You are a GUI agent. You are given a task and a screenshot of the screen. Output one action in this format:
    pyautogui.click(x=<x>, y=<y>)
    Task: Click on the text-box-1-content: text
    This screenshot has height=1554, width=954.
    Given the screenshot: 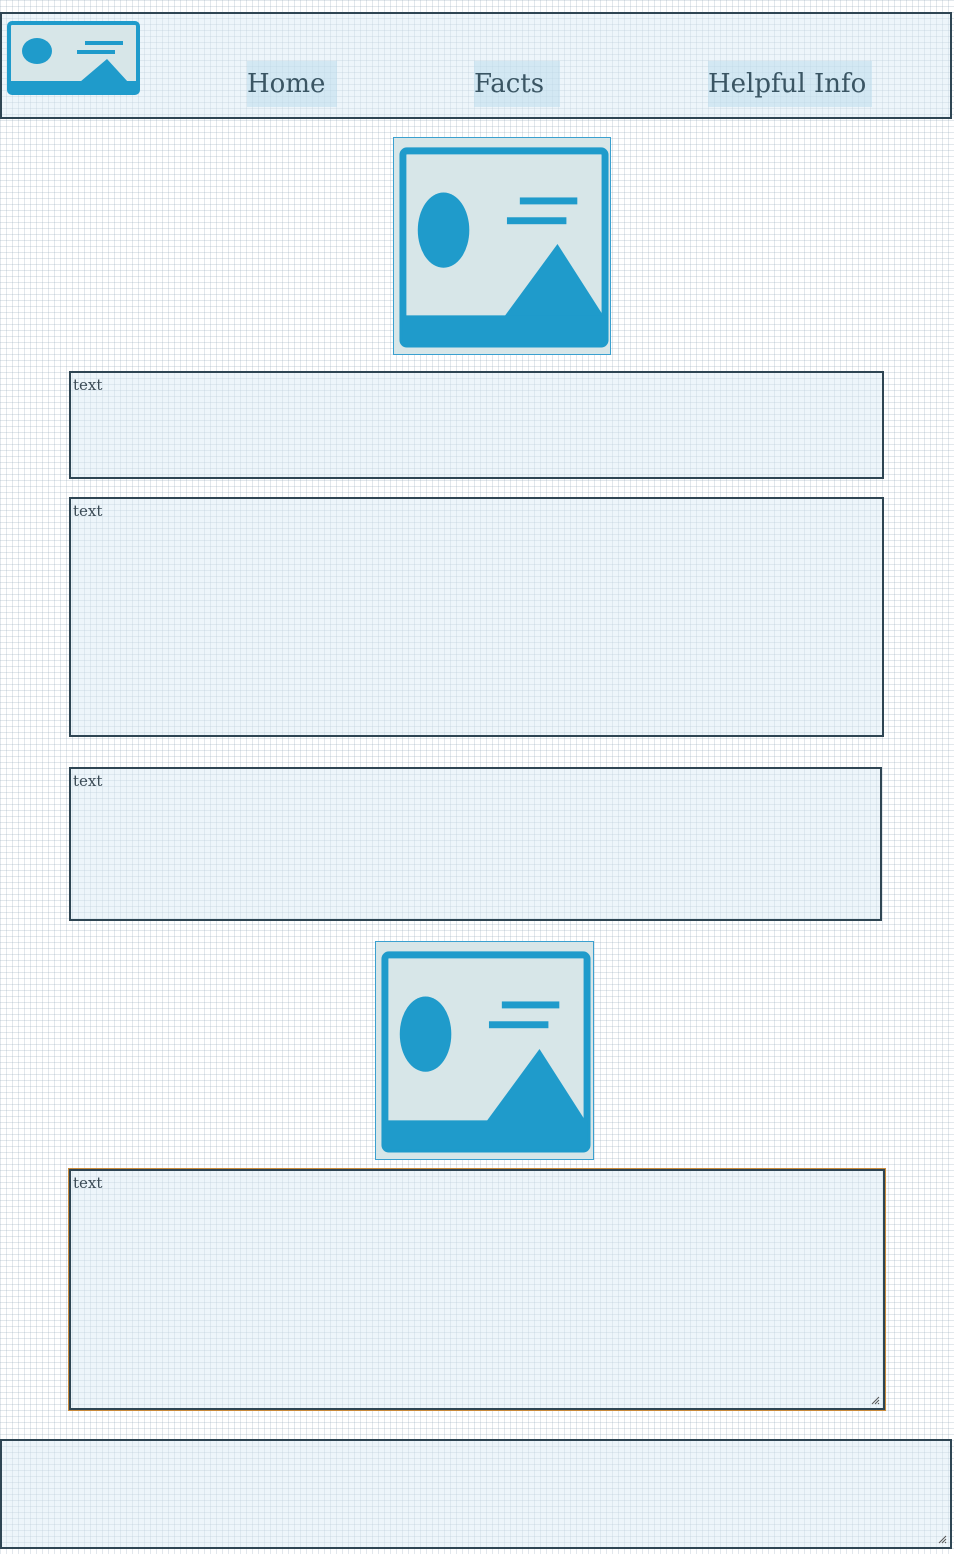 What is the action you would take?
    pyautogui.click(x=88, y=385)
    